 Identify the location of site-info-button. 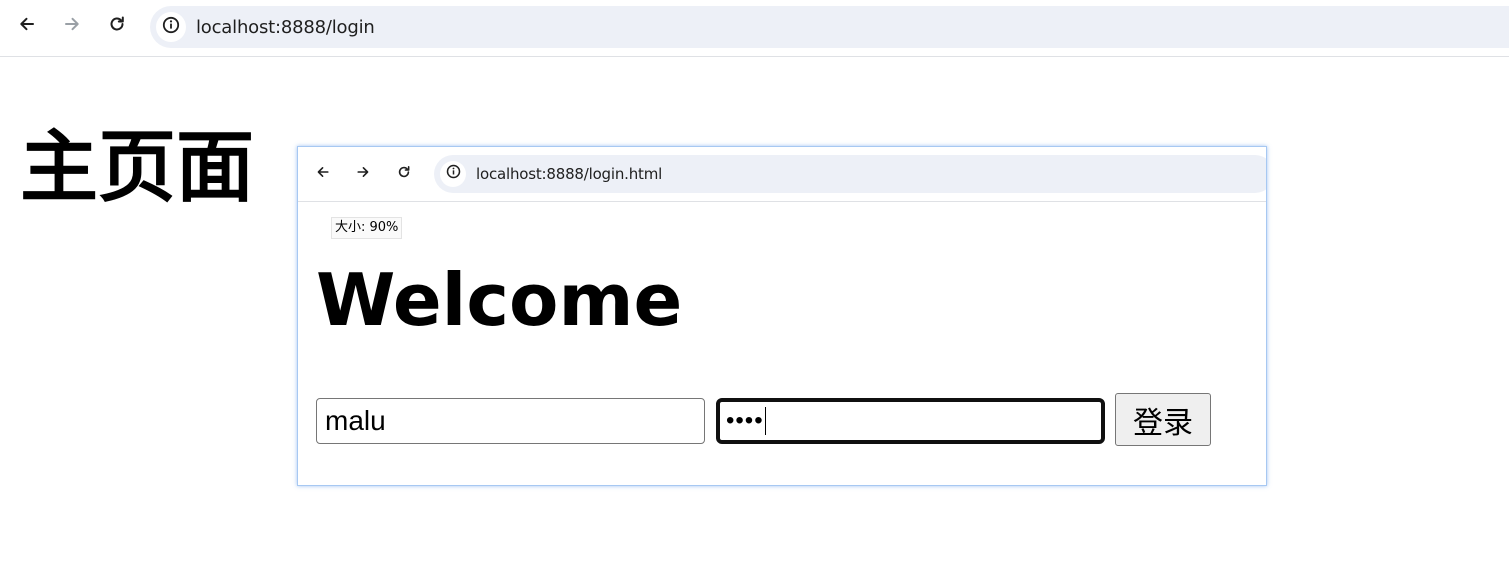
(171, 27).